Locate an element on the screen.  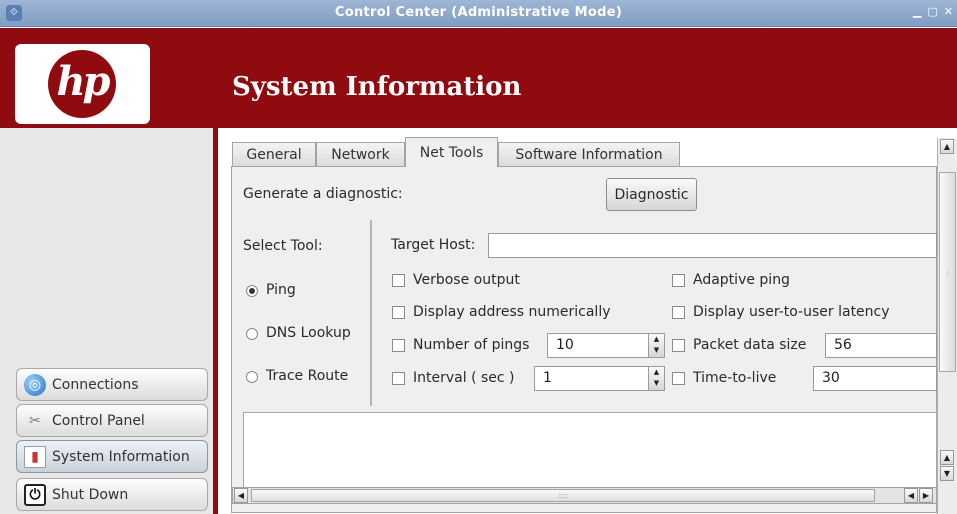
number-of-pings-label: Number of pings is located at coordinates (471, 345).